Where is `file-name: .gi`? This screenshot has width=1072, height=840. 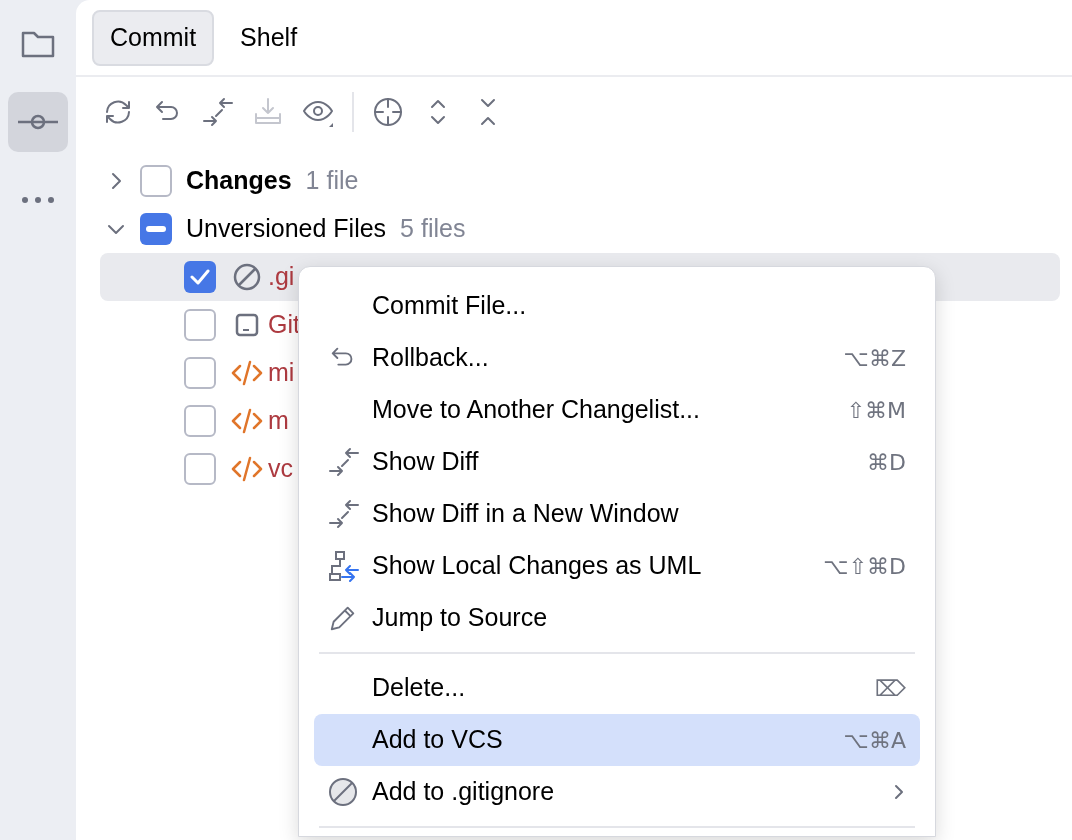 file-name: .gi is located at coordinates (281, 277).